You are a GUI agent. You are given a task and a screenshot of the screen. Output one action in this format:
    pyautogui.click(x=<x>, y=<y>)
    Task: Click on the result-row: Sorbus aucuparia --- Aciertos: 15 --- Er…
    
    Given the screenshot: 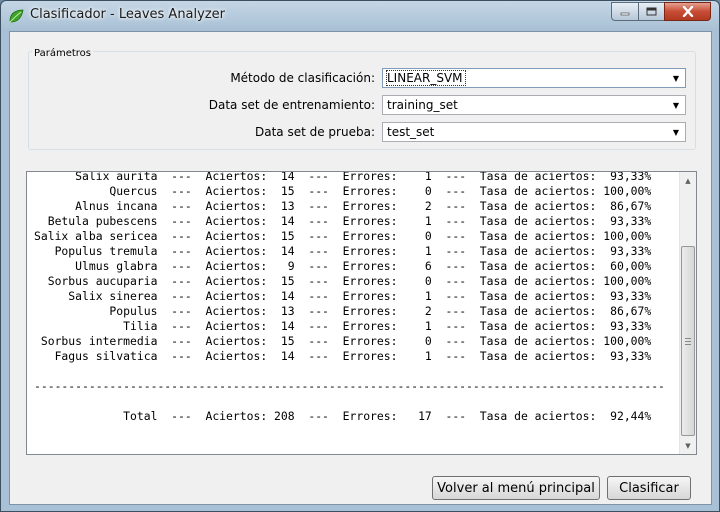 What is the action you would take?
    pyautogui.click(x=343, y=281)
    